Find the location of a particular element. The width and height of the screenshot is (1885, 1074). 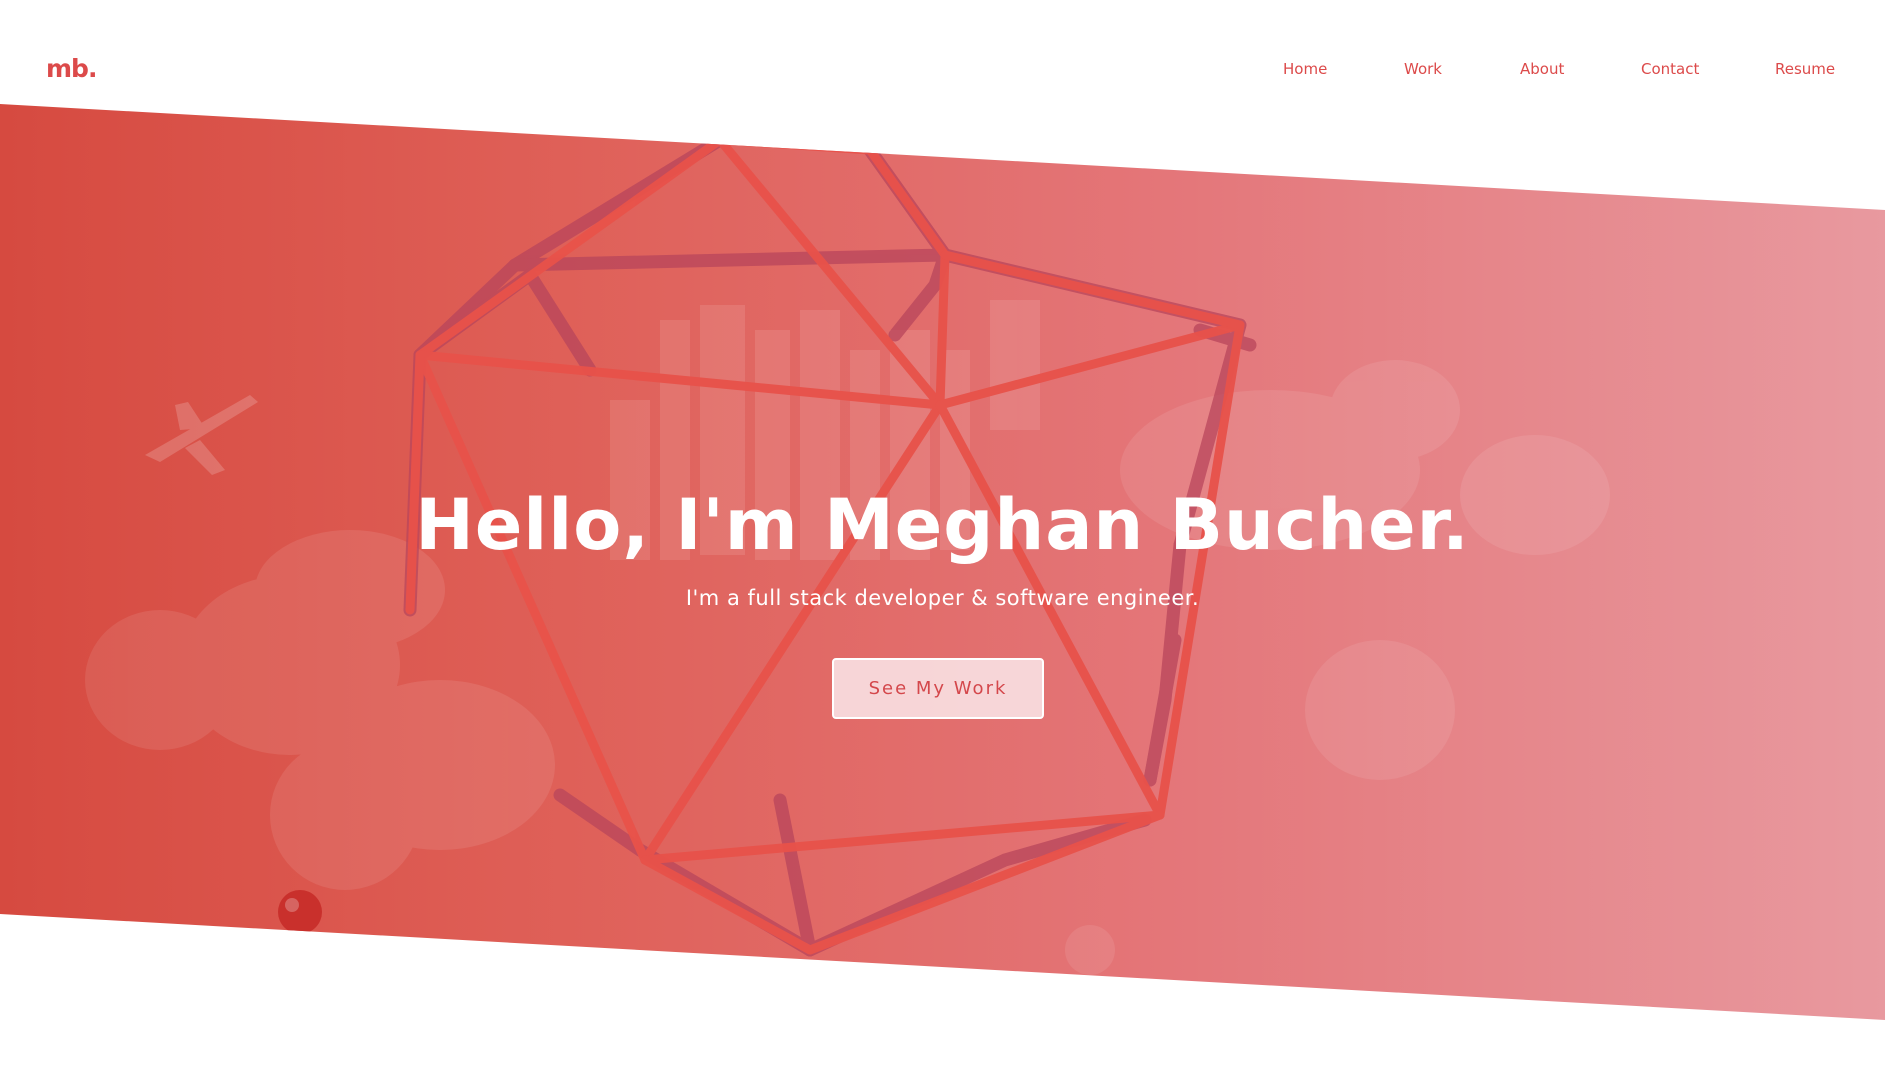

nav-resume-link: Resume is located at coordinates (1805, 69).